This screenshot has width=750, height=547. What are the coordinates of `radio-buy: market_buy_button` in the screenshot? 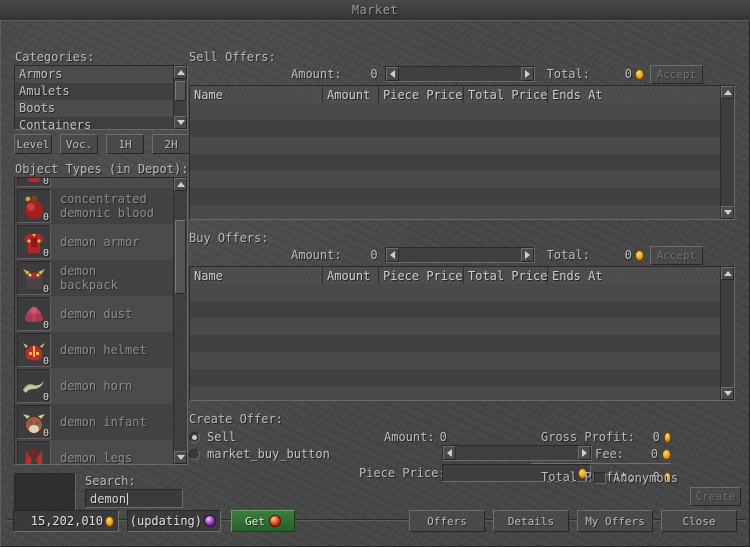 It's located at (259, 454).